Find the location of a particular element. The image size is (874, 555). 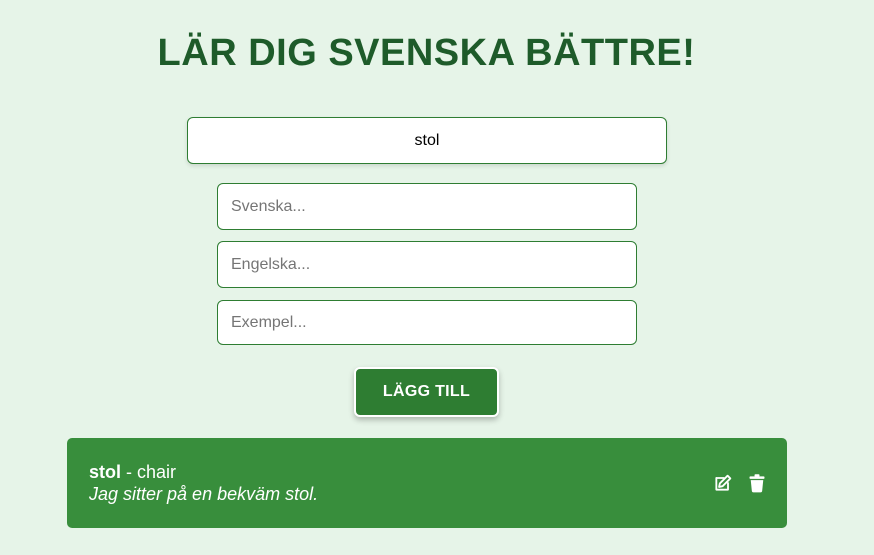

search-input is located at coordinates (427, 140).